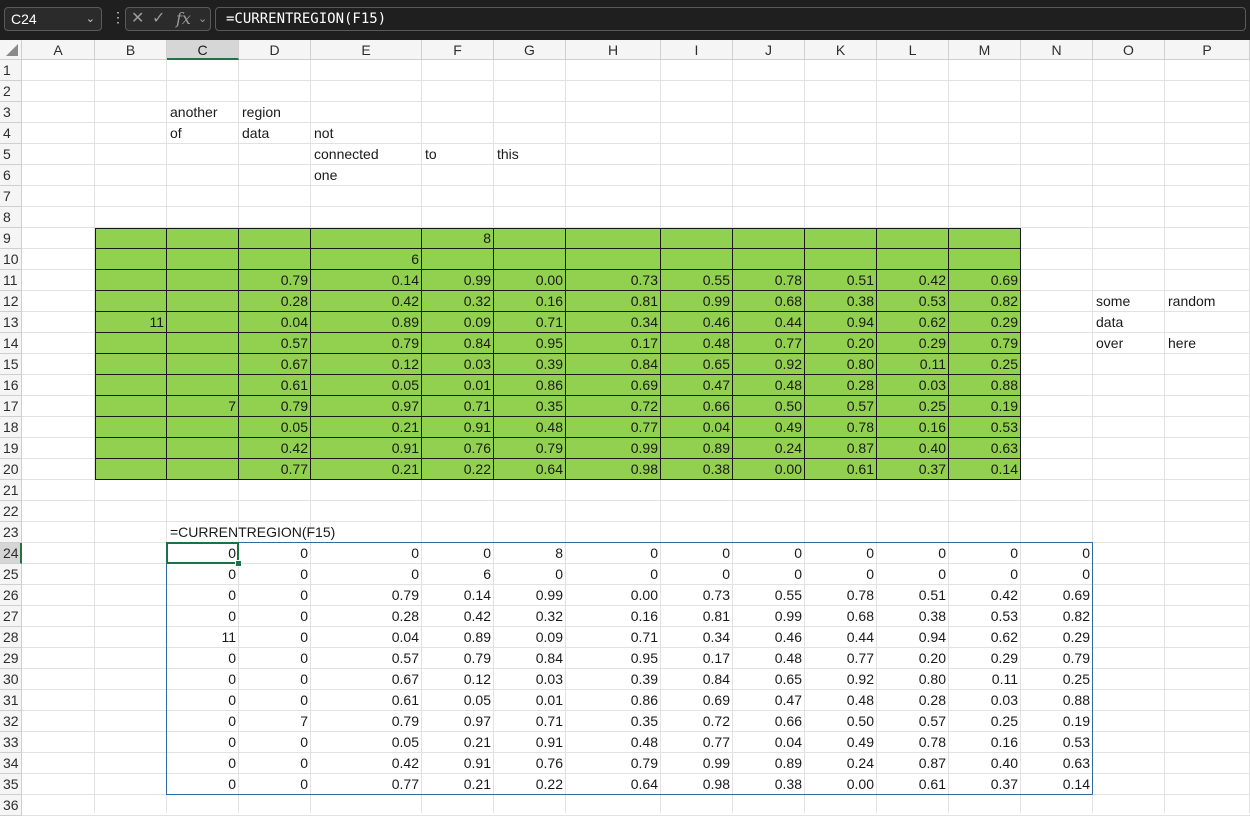 The height and width of the screenshot is (816, 1250). Describe the element at coordinates (11, 763) in the screenshot. I see `row-header-34: 34` at that location.